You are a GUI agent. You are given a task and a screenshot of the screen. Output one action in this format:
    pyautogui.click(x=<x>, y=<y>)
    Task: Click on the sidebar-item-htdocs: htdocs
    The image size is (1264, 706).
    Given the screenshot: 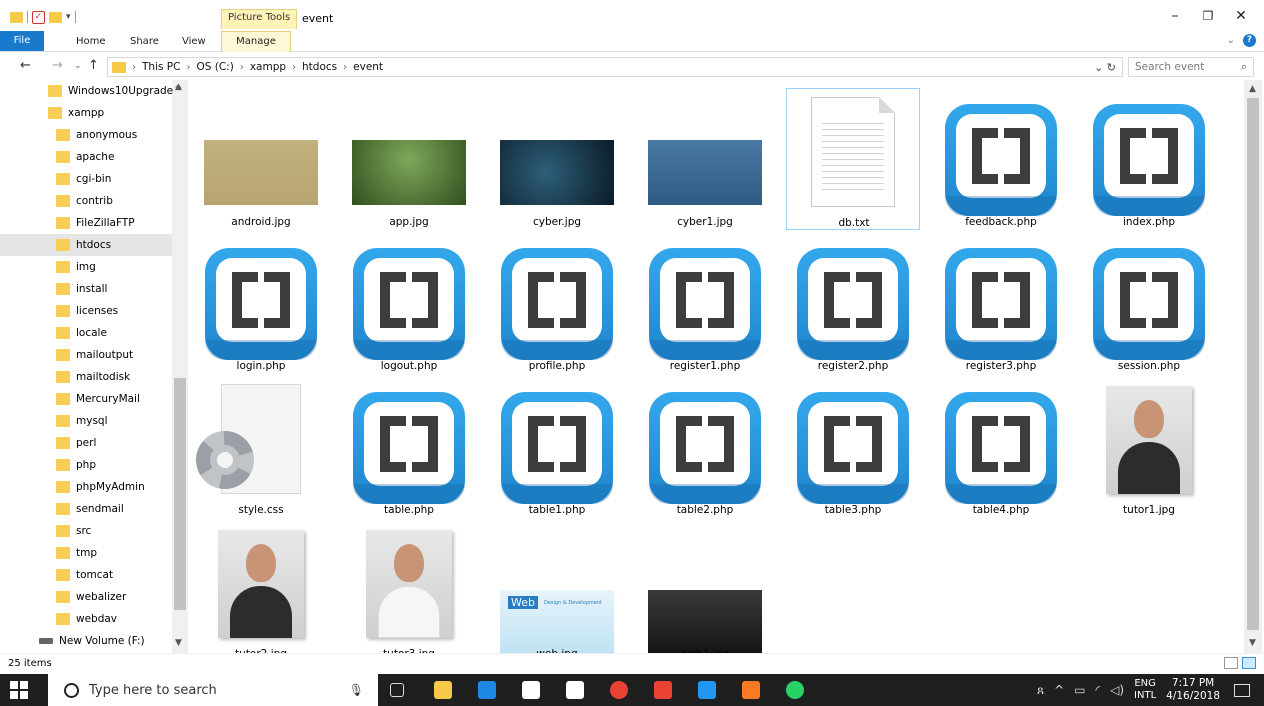 What is the action you would take?
    pyautogui.click(x=86, y=245)
    